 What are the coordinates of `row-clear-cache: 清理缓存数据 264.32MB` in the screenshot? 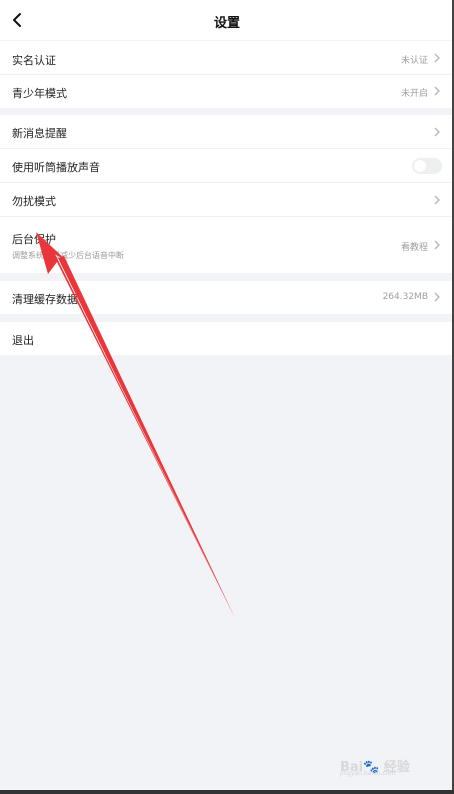 It's located at (227, 297).